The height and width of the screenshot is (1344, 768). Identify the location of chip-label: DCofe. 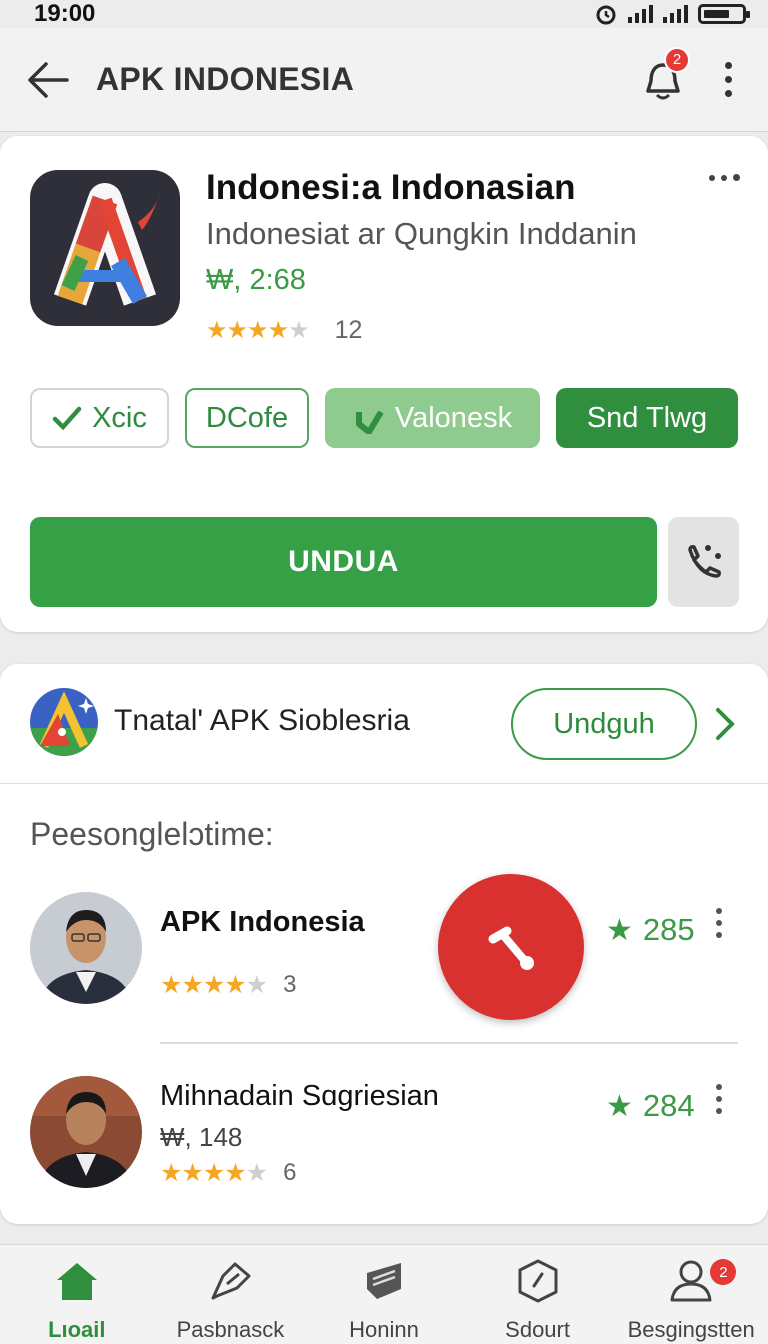
(247, 417).